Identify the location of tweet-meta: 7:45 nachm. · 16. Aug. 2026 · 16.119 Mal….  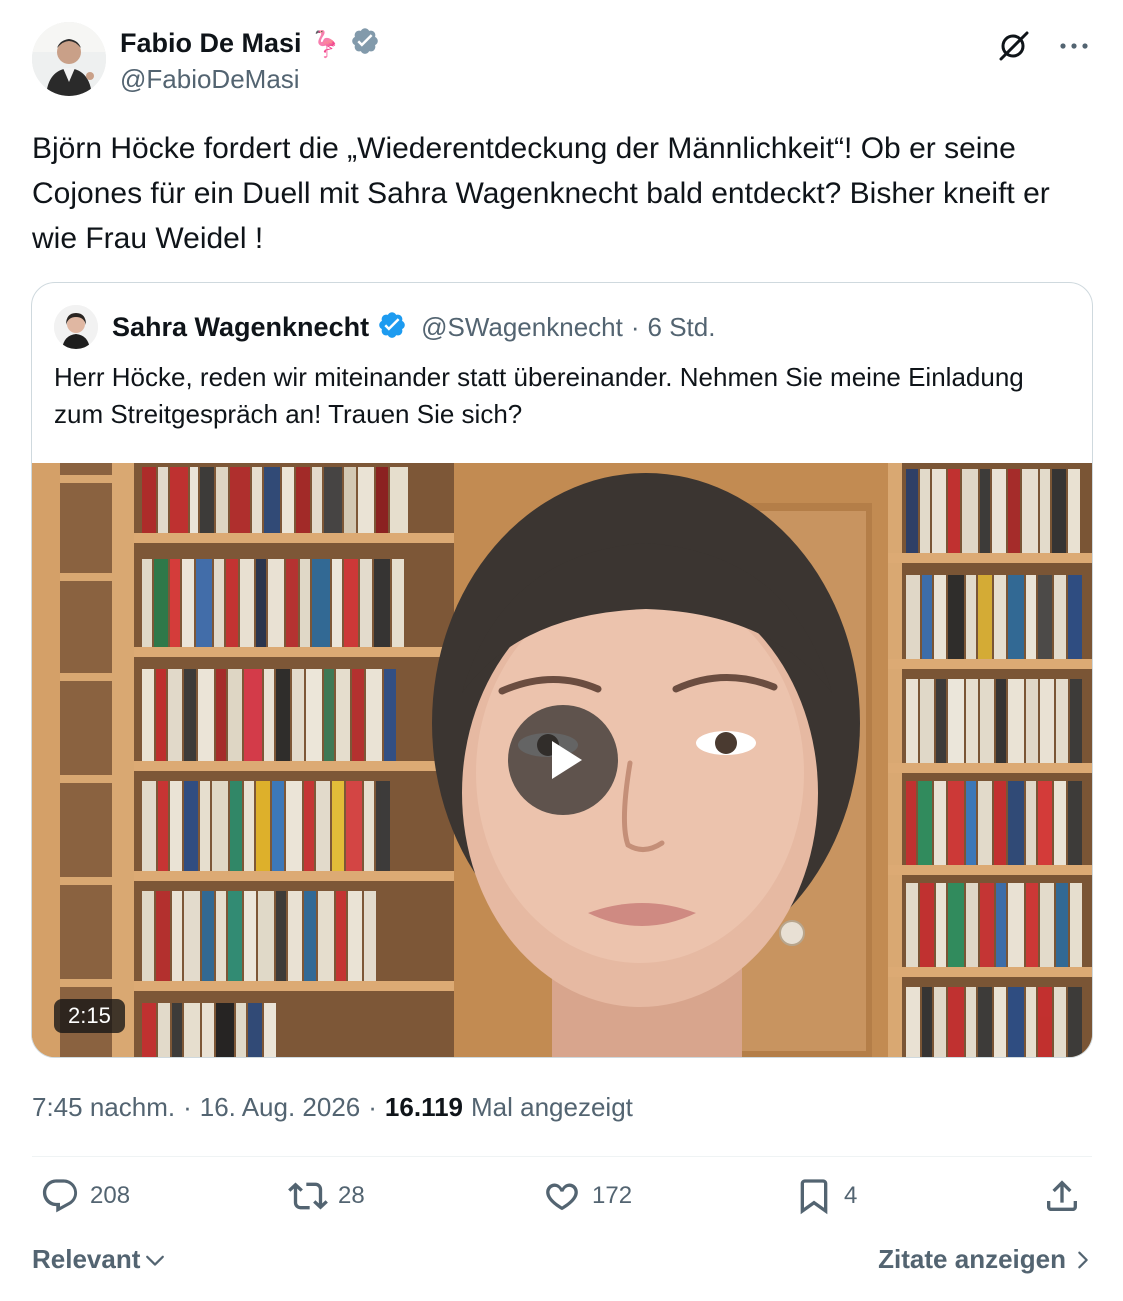
(332, 1107).